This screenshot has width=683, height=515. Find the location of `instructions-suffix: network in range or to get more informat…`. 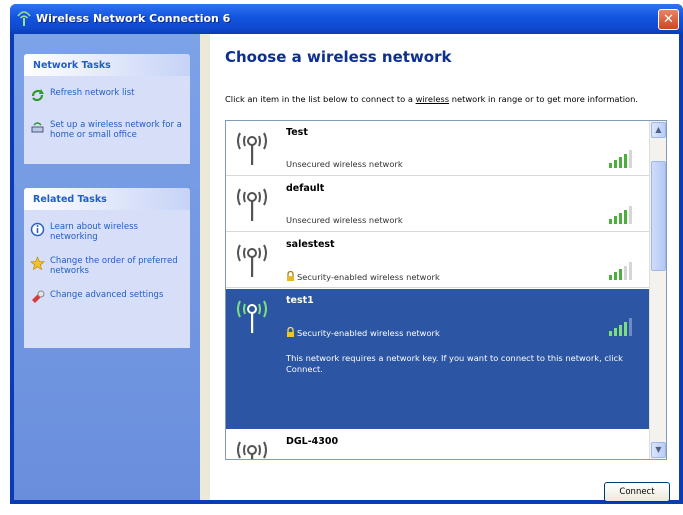

instructions-suffix: network in range or to get more informat… is located at coordinates (544, 99).